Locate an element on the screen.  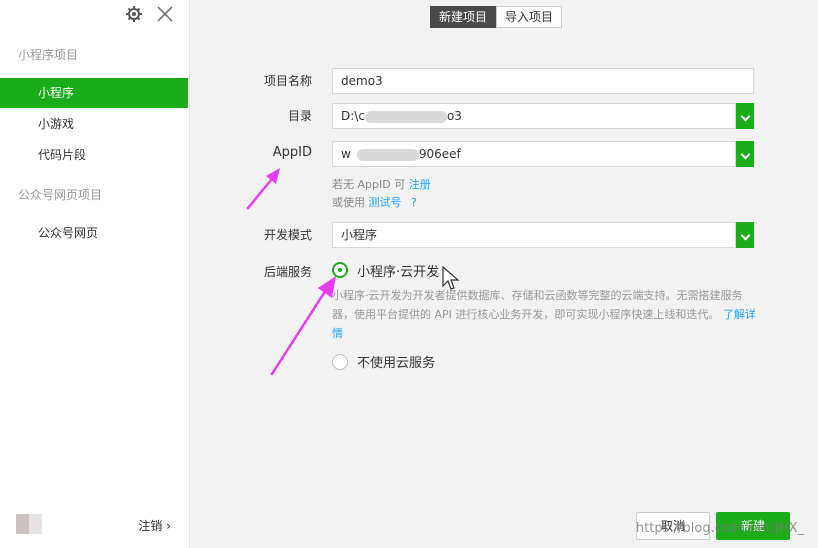
cloud-option-label: 小程序·云开发 is located at coordinates (398, 270).